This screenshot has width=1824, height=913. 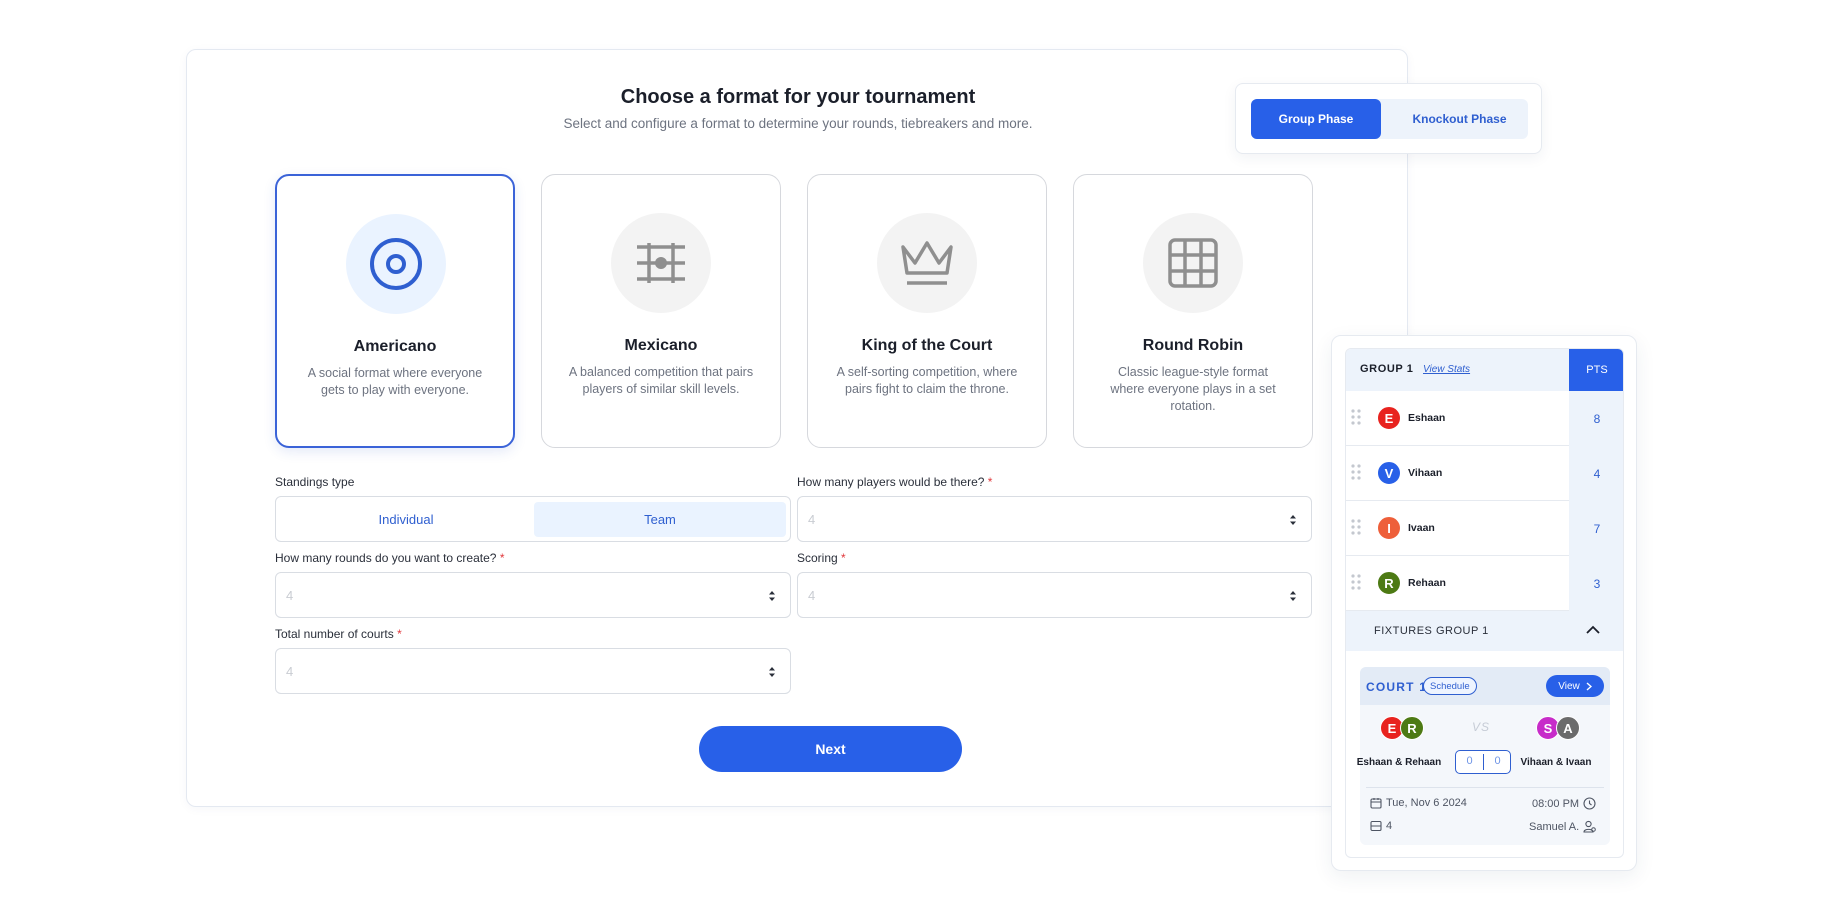 I want to click on view-button: View, so click(x=1575, y=686).